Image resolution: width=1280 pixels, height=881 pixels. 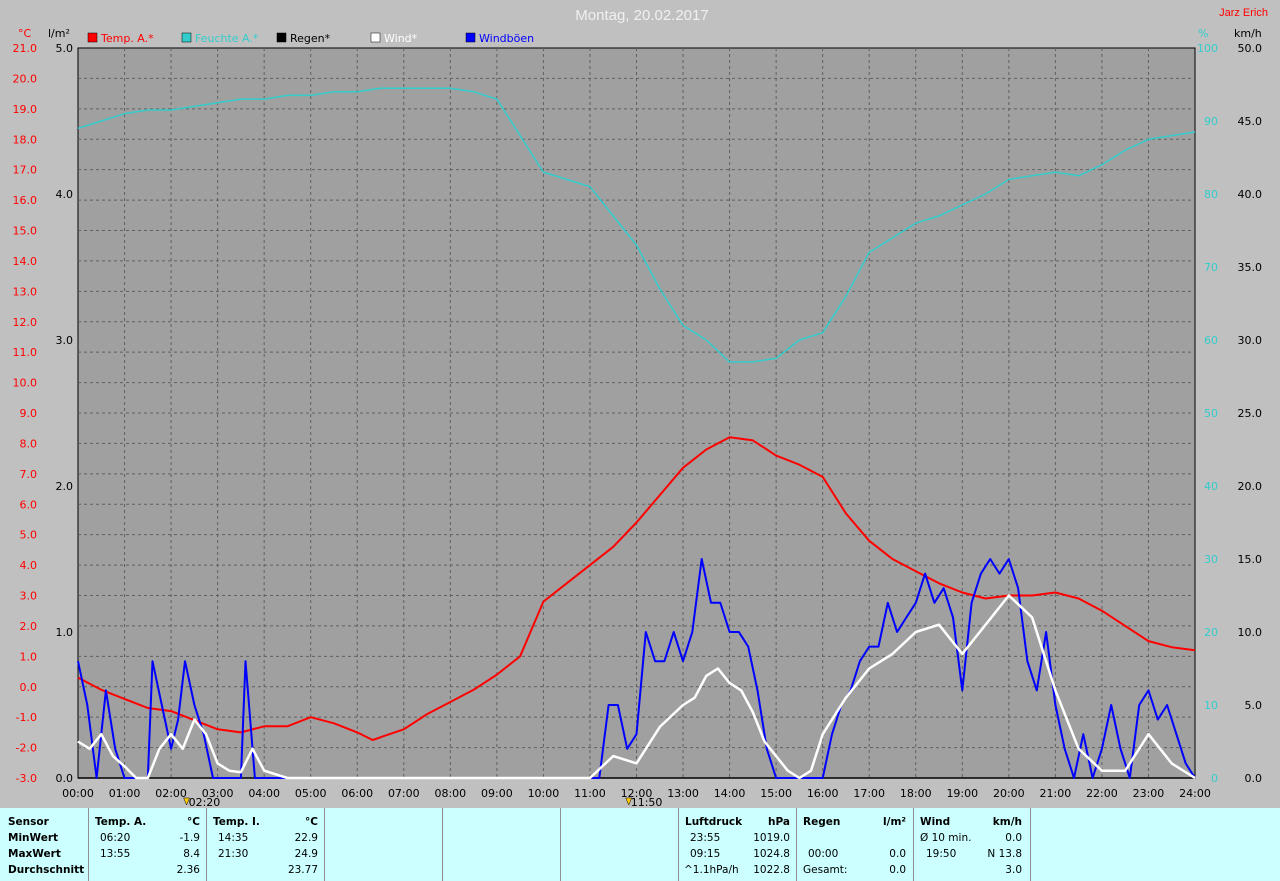 I want to click on time-tick-label: 11:00, so click(x=590, y=793).